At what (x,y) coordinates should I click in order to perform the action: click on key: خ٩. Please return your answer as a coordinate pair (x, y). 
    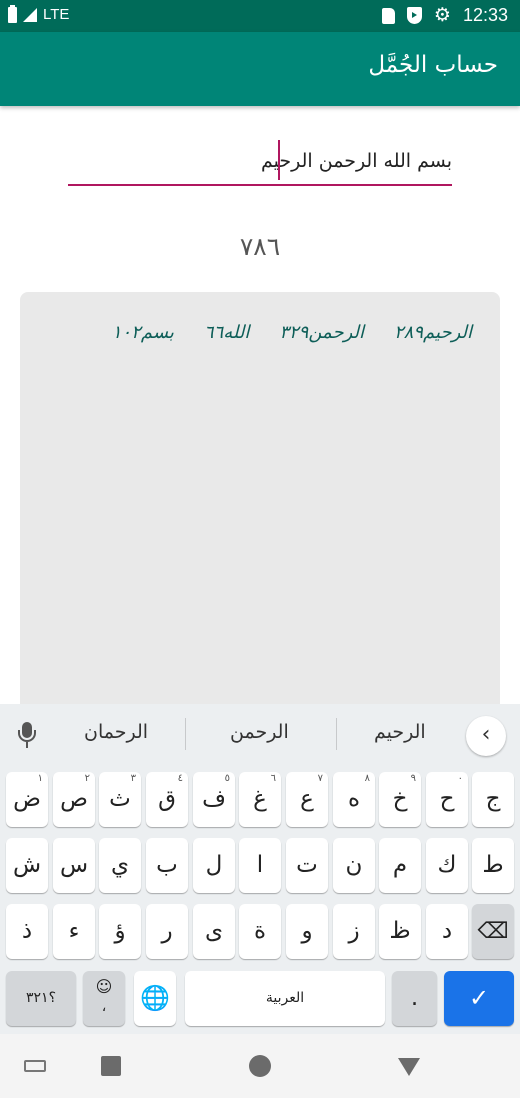
    Looking at the image, I should click on (400, 799).